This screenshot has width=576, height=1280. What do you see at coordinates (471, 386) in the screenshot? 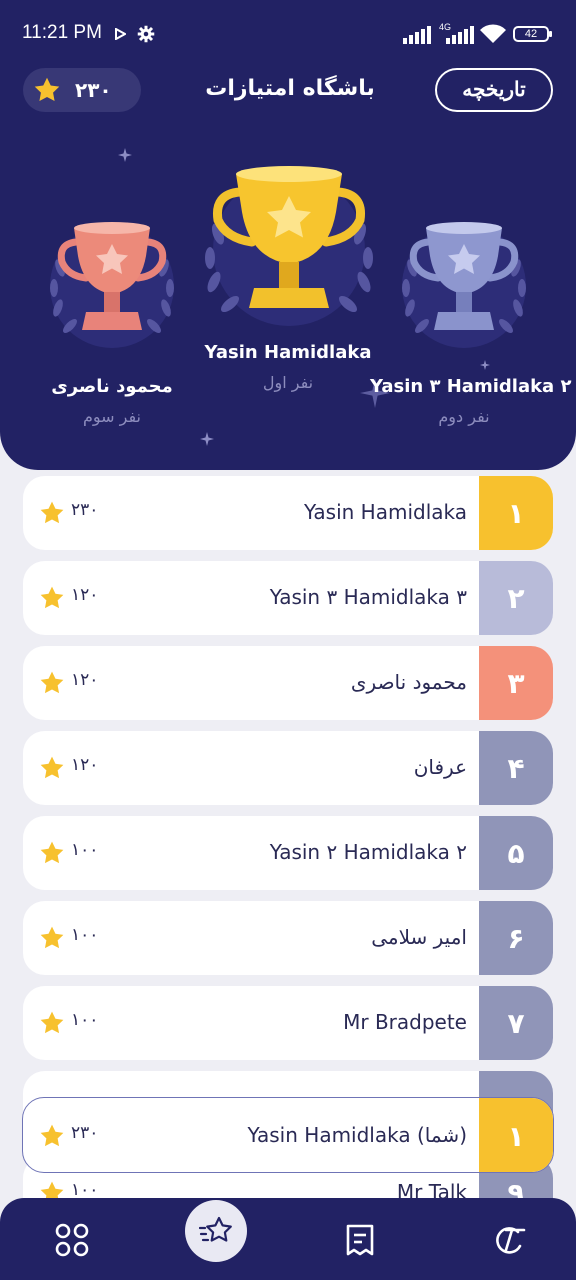
I see `podium-second-name: Yasin ۳ Hamidlaka ۲` at bounding box center [471, 386].